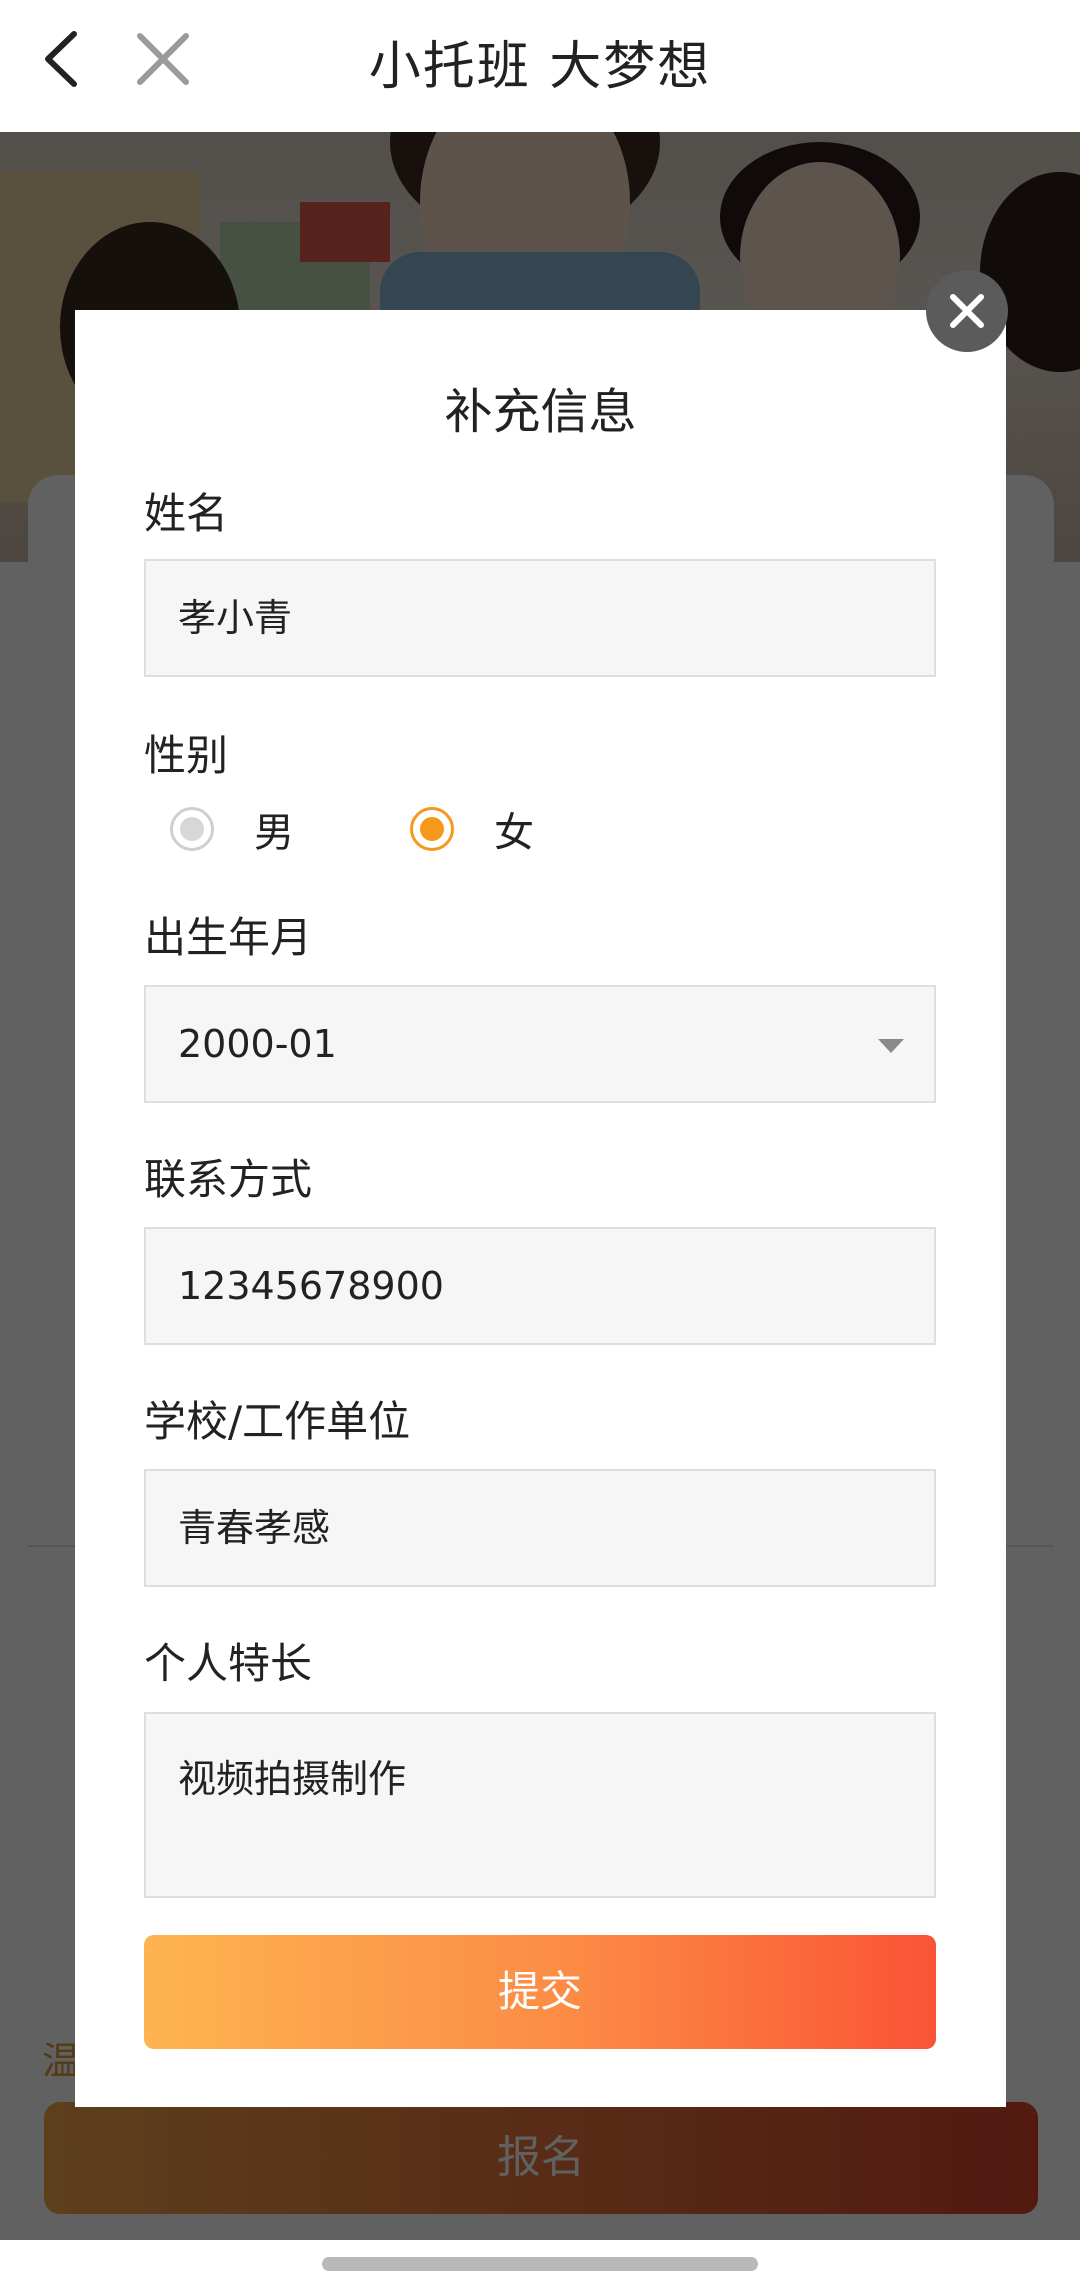 This screenshot has height=2287, width=1080. What do you see at coordinates (228, 937) in the screenshot?
I see `birth-label: 出生年月` at bounding box center [228, 937].